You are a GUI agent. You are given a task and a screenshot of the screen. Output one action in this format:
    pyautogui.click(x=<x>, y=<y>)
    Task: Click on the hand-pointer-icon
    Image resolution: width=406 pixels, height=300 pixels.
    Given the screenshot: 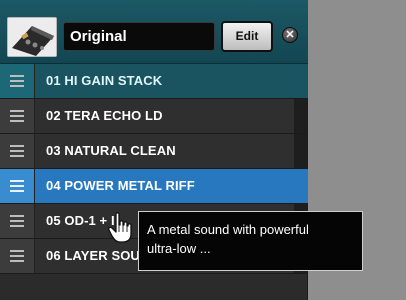 What is the action you would take?
    pyautogui.click(x=121, y=228)
    